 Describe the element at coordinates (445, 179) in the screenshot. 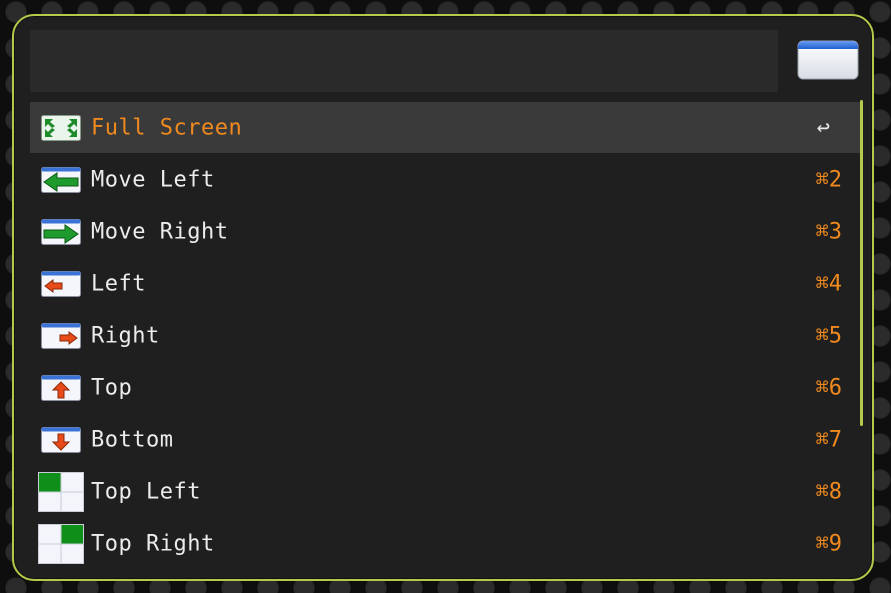

I see `list-item-move-left: Move Left ⌘2` at that location.